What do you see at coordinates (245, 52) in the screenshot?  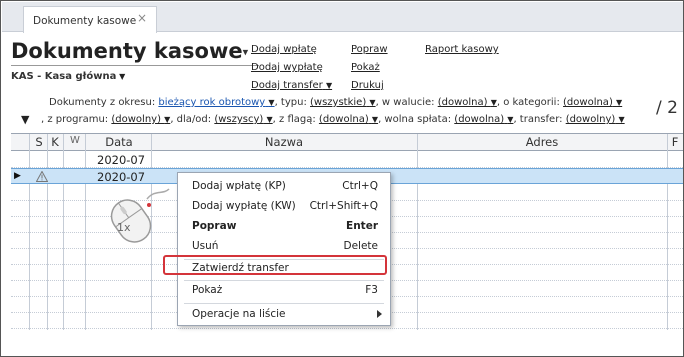 I see `chevron-down-icon: ▾` at bounding box center [245, 52].